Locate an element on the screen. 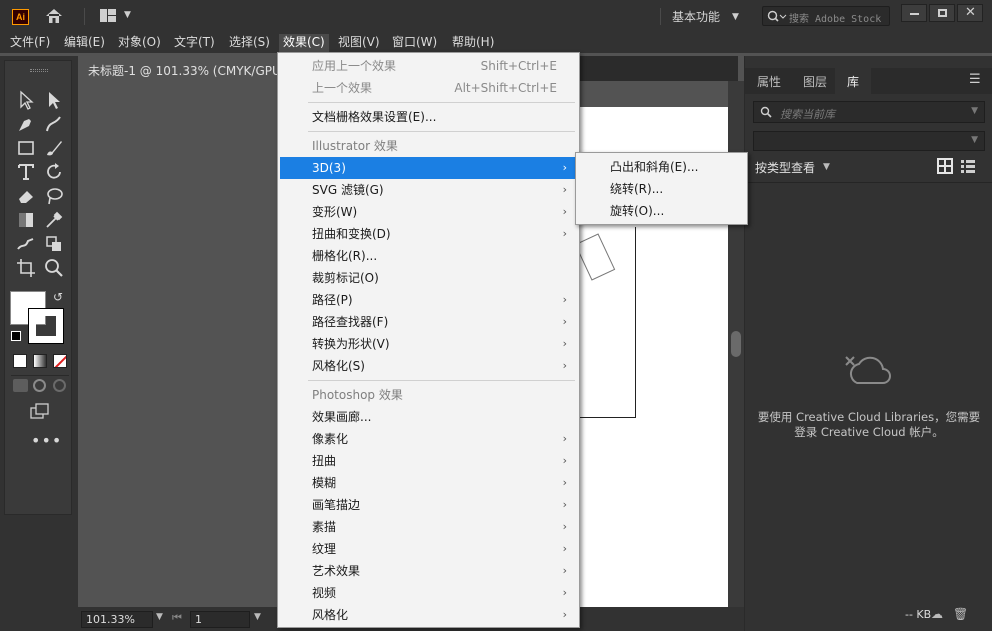 This screenshot has width=992, height=631. eyedropper-tool-icon is located at coordinates (54, 220).